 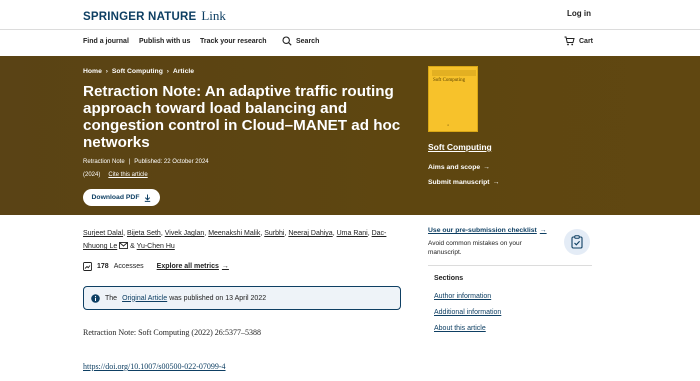 I want to click on logo-product: Link, so click(x=213, y=15).